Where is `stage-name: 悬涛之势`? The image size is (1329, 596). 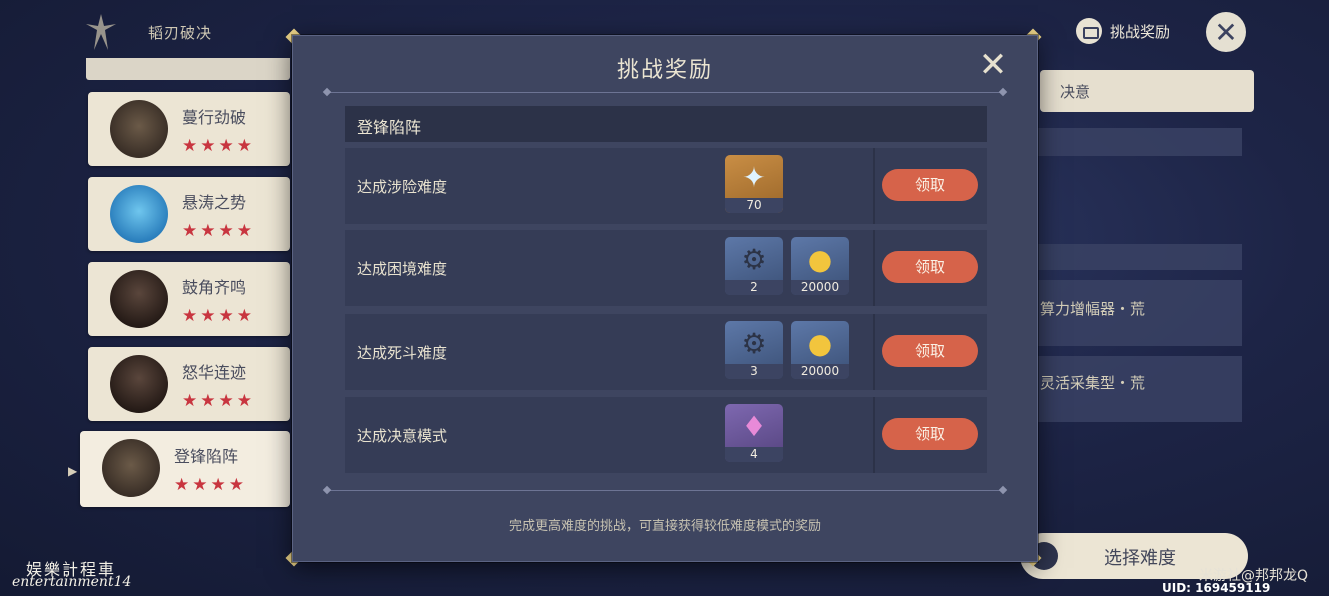 stage-name: 悬涛之势 is located at coordinates (214, 202).